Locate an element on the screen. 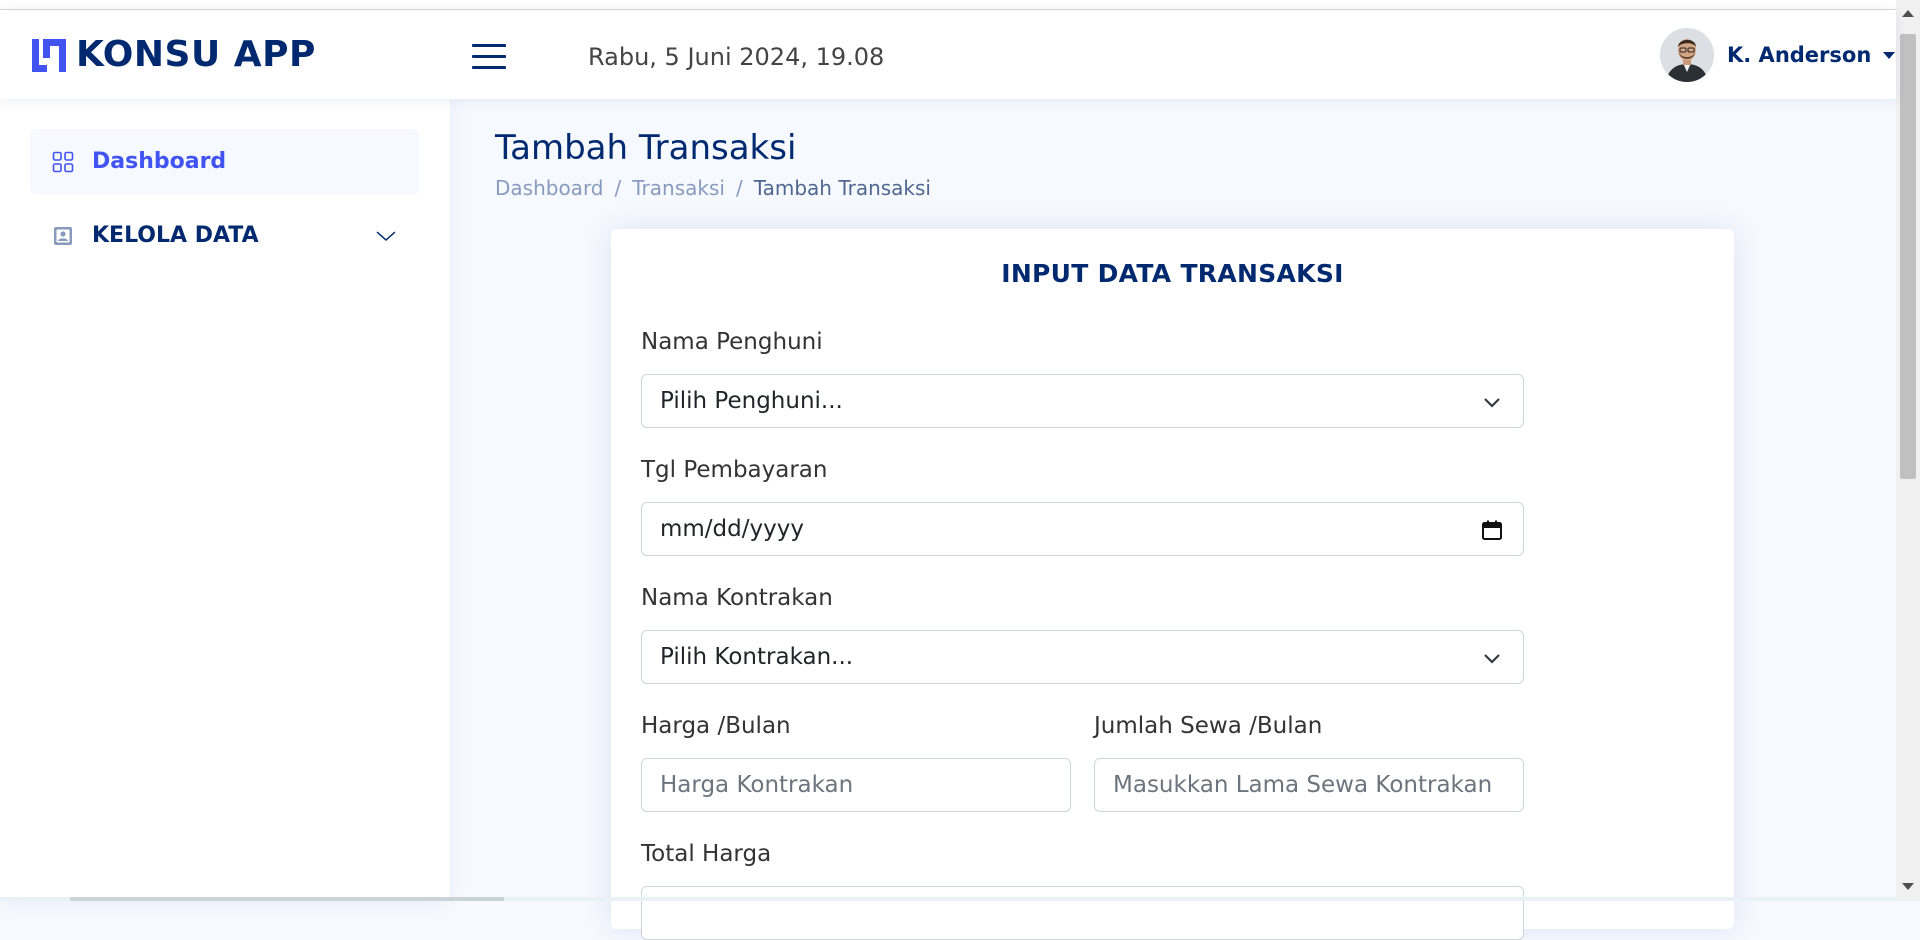 This screenshot has width=1920, height=940. profile-dropdown: K. Anderson is located at coordinates (1778, 55).